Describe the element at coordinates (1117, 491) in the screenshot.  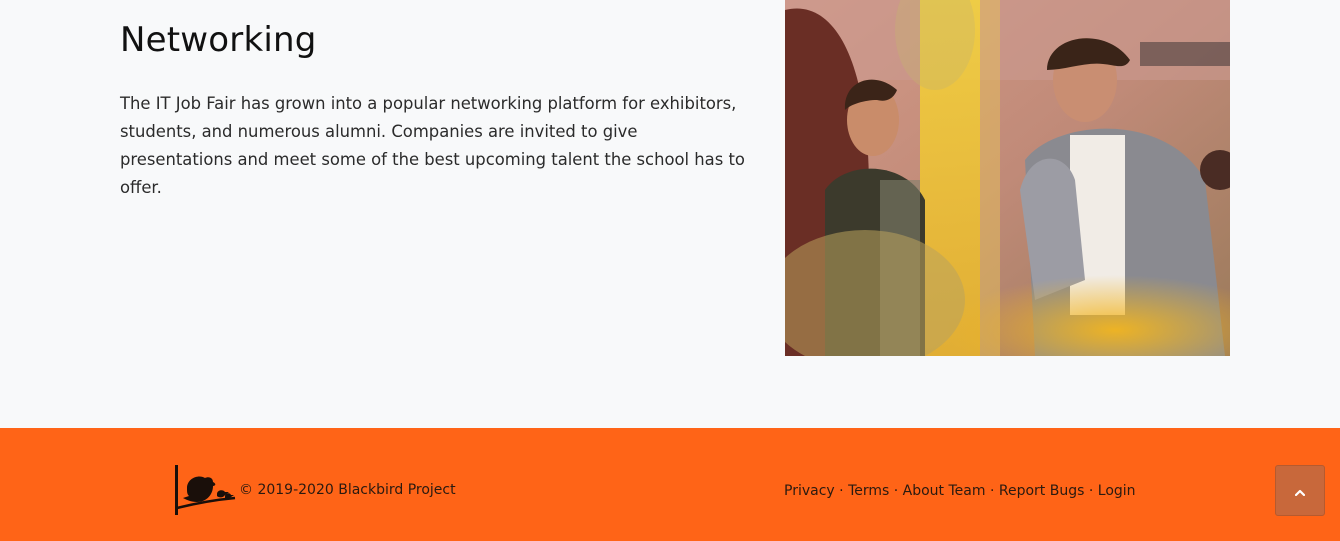
I see `footer-link-login: Login` at that location.